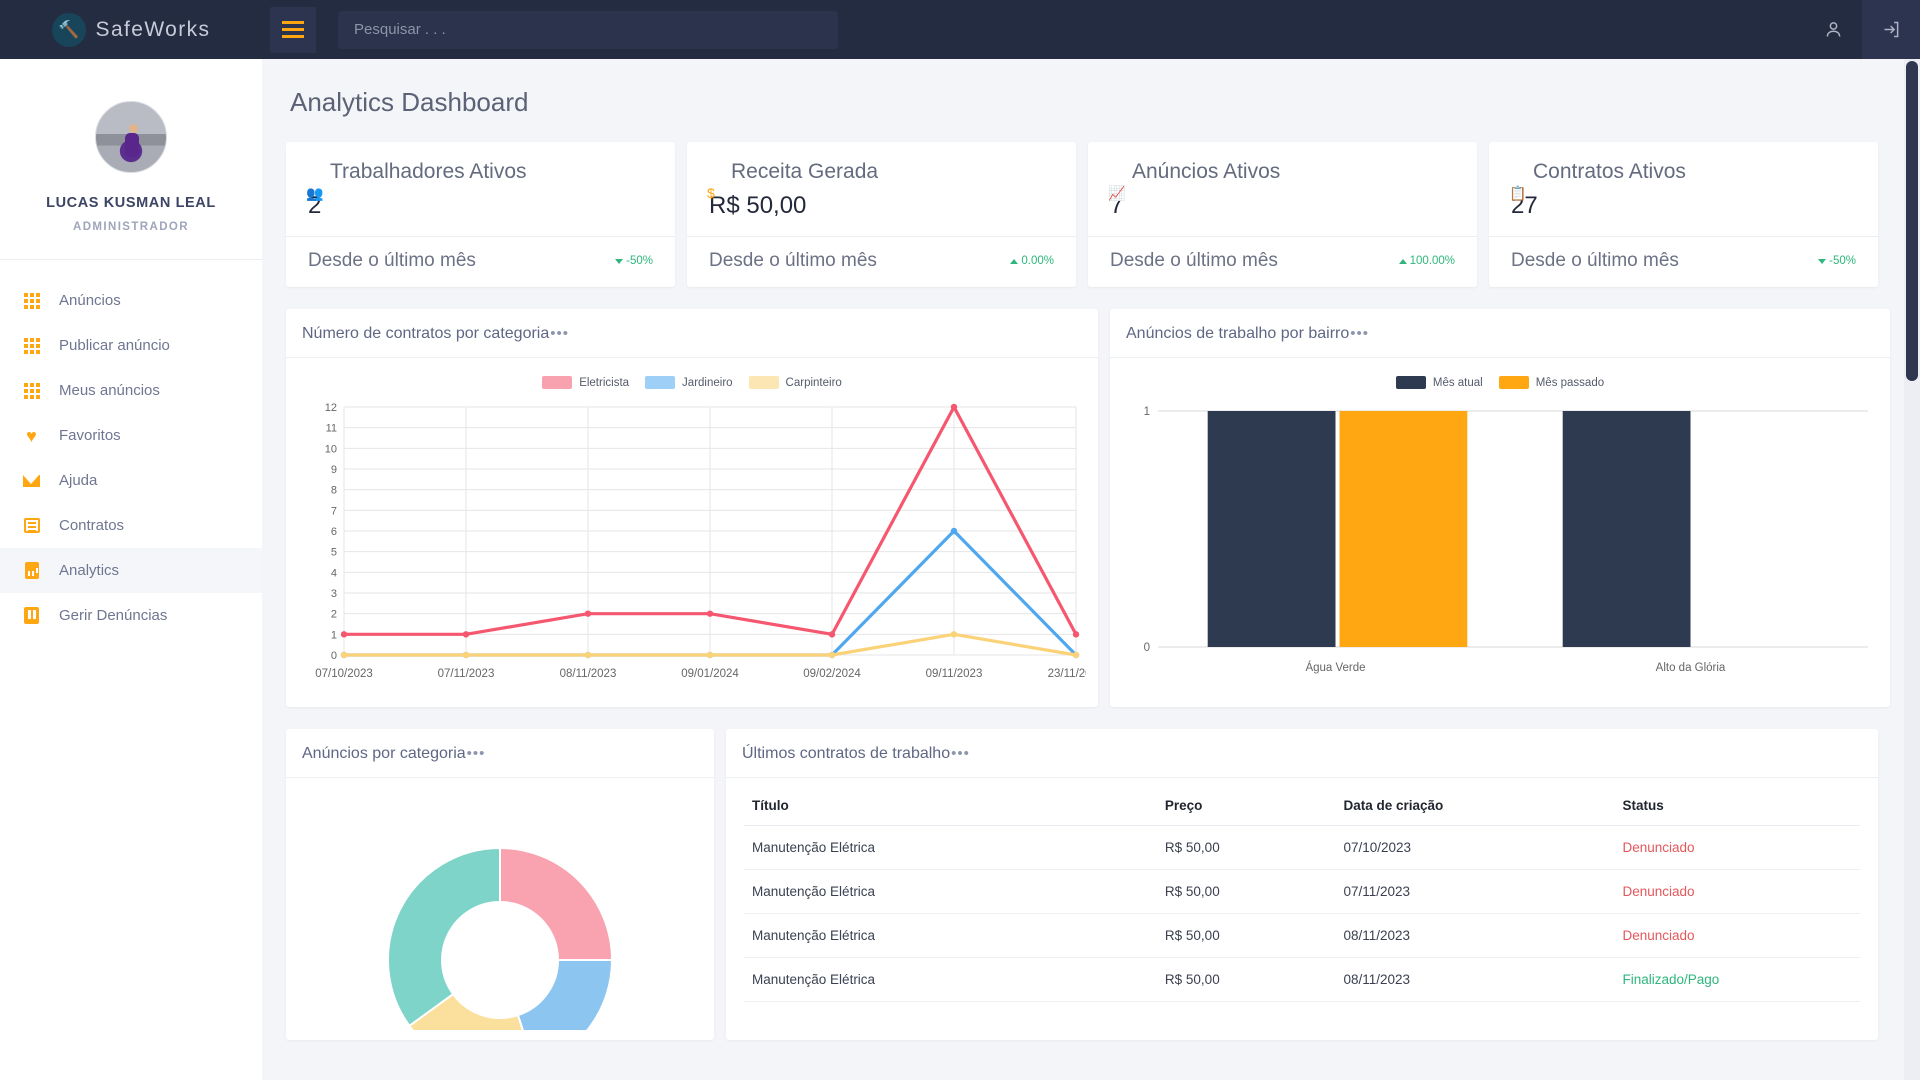 The height and width of the screenshot is (1080, 1920). What do you see at coordinates (31, 570) in the screenshot?
I see `report-icon` at bounding box center [31, 570].